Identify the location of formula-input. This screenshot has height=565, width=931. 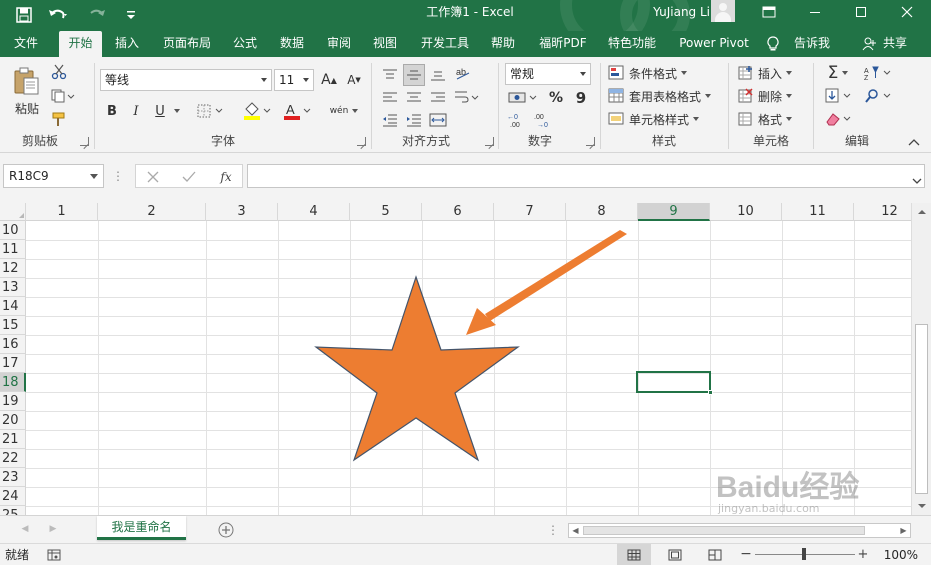
(586, 176).